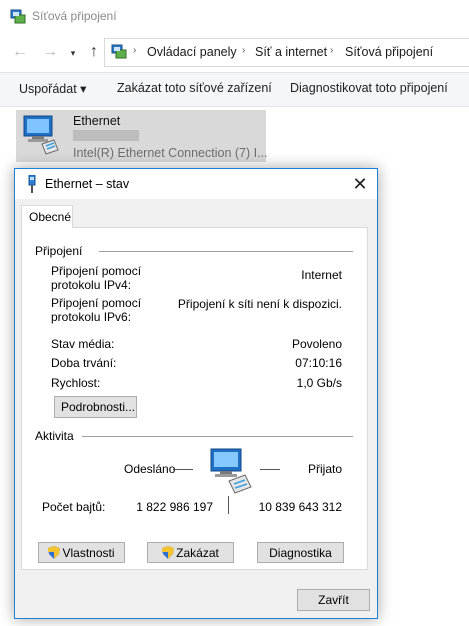  What do you see at coordinates (369, 88) in the screenshot?
I see `diagnose-connection-command: Diagnostikovat toto připojení` at bounding box center [369, 88].